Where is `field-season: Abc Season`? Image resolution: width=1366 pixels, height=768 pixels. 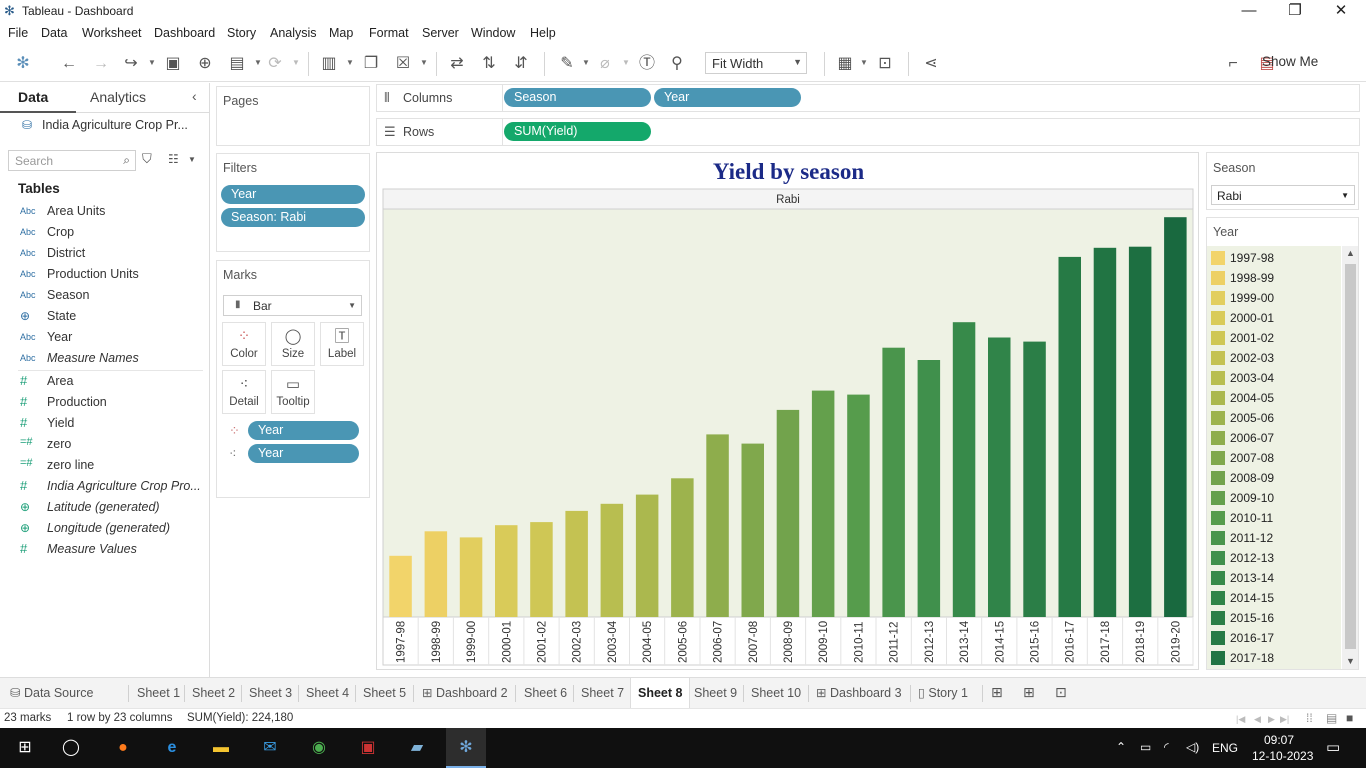 field-season: Abc Season is located at coordinates (102, 296).